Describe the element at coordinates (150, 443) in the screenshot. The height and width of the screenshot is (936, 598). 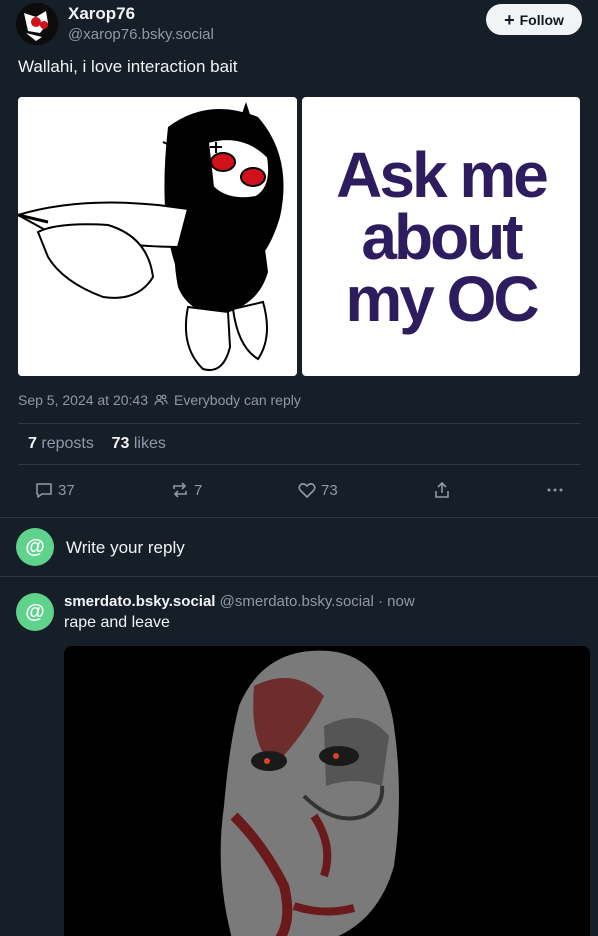
I see `likes-label: likes` at that location.